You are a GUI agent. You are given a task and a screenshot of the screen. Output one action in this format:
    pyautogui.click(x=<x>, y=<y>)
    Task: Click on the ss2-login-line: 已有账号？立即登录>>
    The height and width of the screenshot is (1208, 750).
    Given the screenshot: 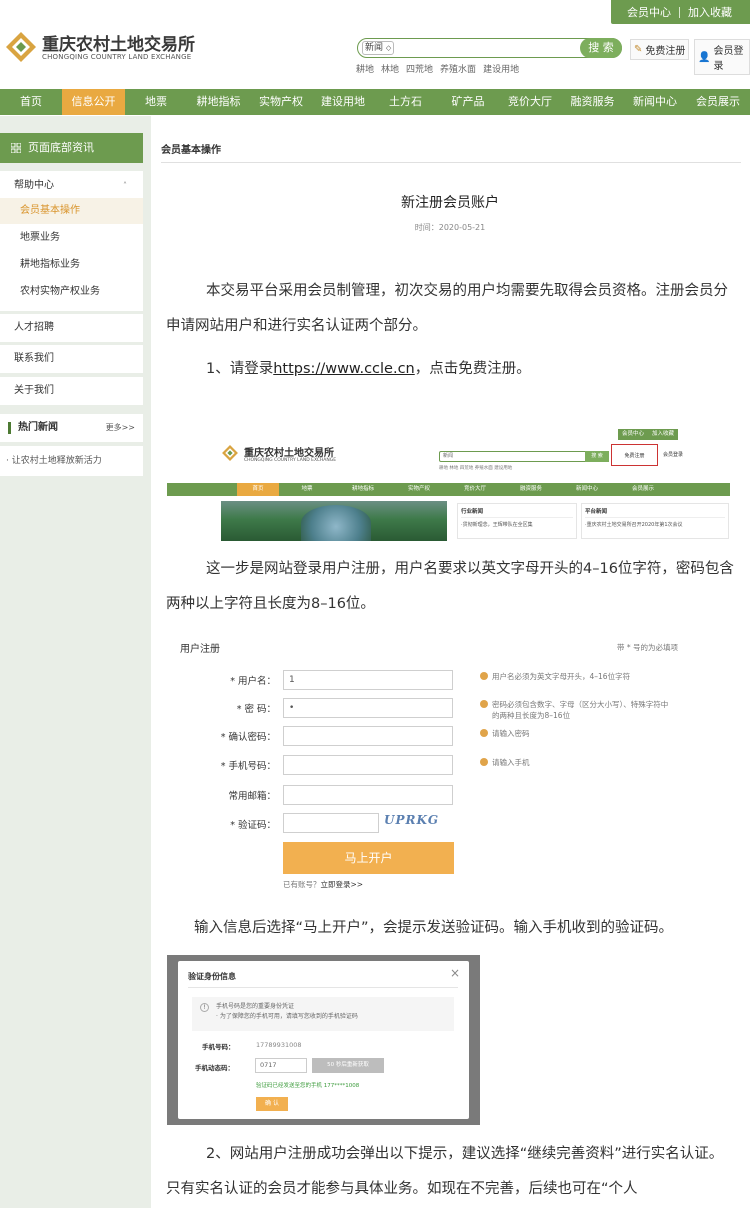 What is the action you would take?
    pyautogui.click(x=323, y=884)
    